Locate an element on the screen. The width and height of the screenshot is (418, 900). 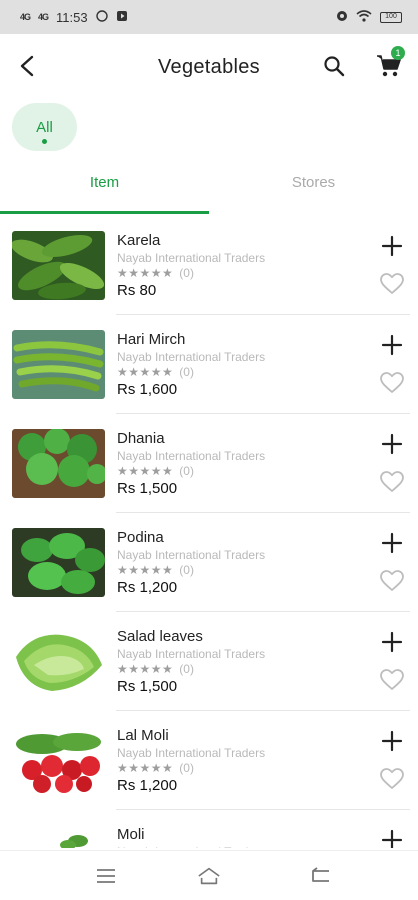
product-name: Salad leaves is located at coordinates (160, 636).